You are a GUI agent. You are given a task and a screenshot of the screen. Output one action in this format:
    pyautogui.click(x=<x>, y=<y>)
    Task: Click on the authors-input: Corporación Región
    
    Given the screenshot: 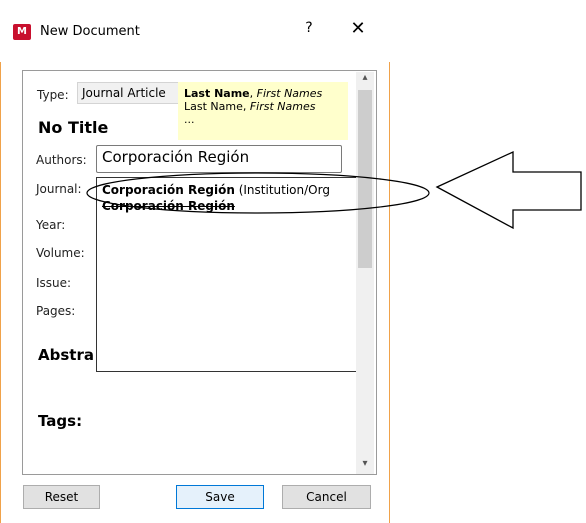 What is the action you would take?
    pyautogui.click(x=219, y=159)
    